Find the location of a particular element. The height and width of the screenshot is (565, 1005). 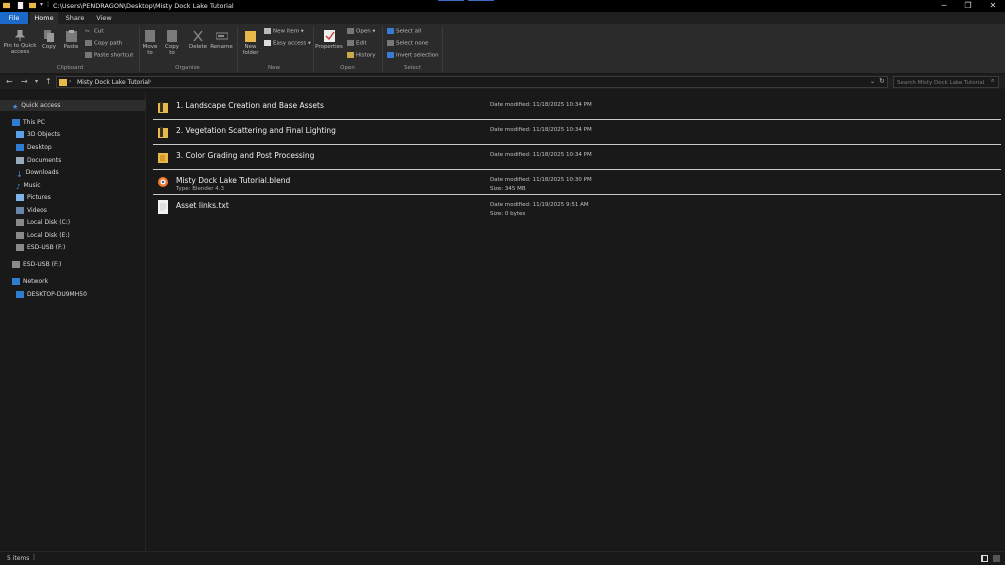

search-input is located at coordinates (947, 82).